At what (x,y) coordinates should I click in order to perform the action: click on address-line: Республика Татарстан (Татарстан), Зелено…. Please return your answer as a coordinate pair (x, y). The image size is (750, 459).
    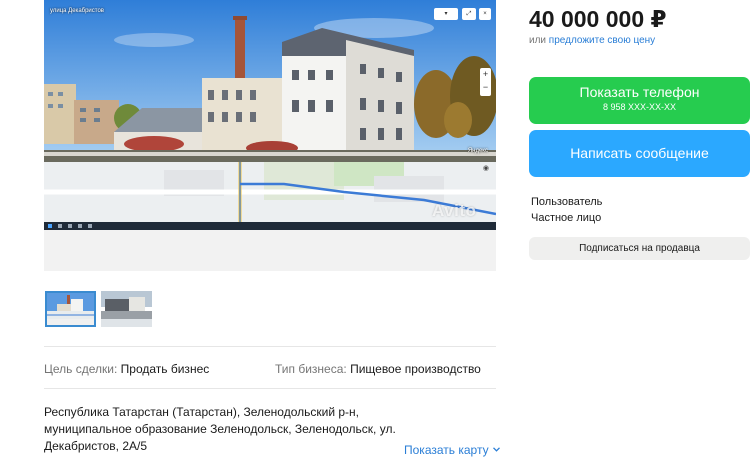
    Looking at the image, I should click on (202, 412).